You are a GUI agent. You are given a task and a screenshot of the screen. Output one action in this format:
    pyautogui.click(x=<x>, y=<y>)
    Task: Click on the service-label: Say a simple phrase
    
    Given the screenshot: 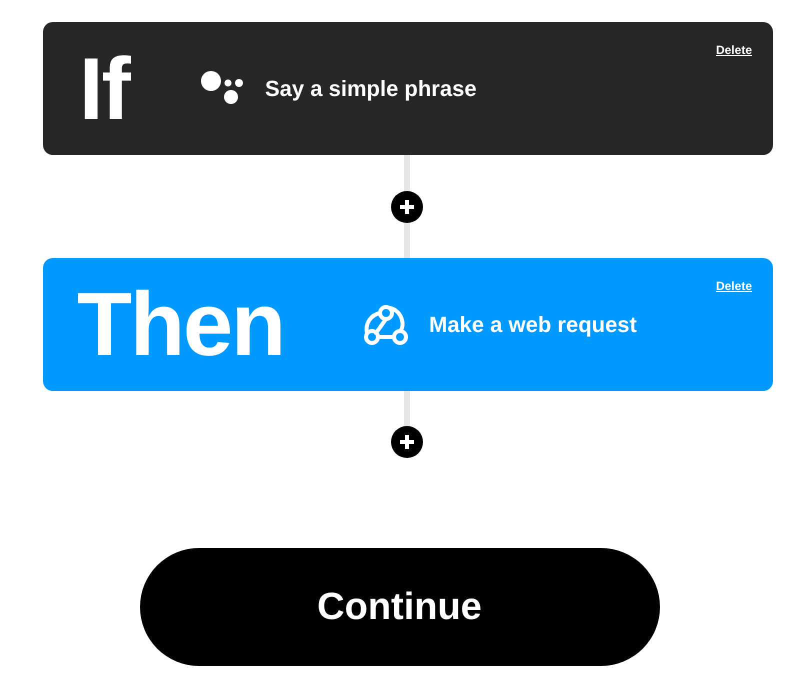 What is the action you would take?
    pyautogui.click(x=371, y=88)
    